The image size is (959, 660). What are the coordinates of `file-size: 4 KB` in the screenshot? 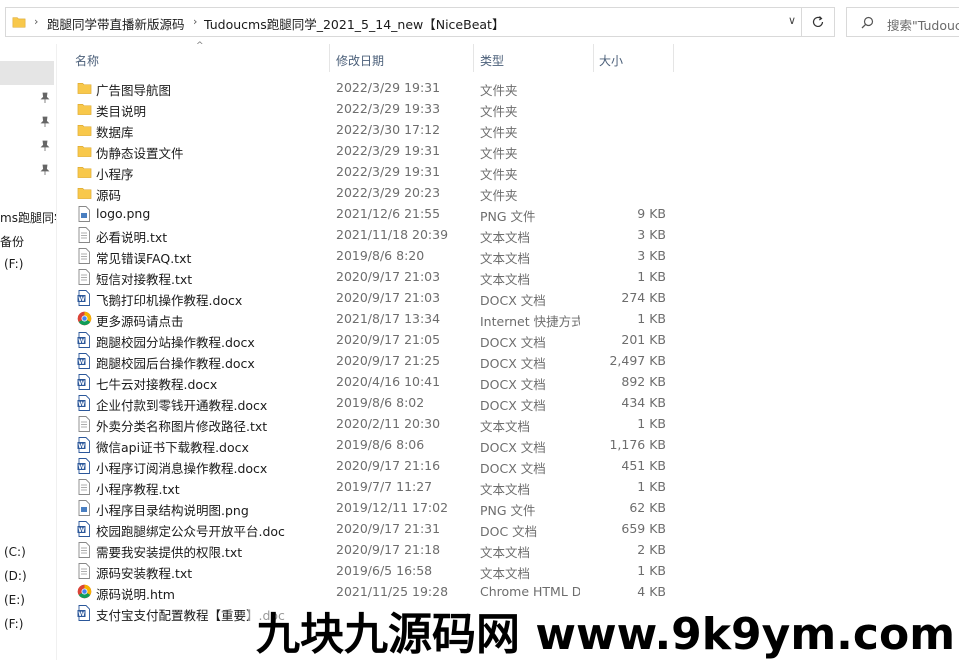 It's located at (651, 591).